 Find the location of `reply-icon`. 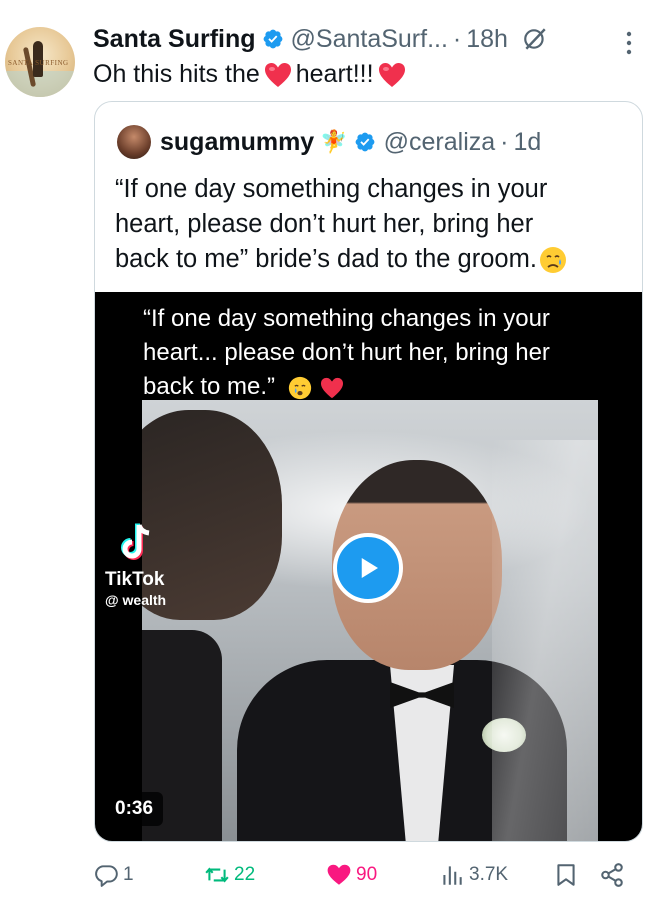

reply-icon is located at coordinates (106, 876).